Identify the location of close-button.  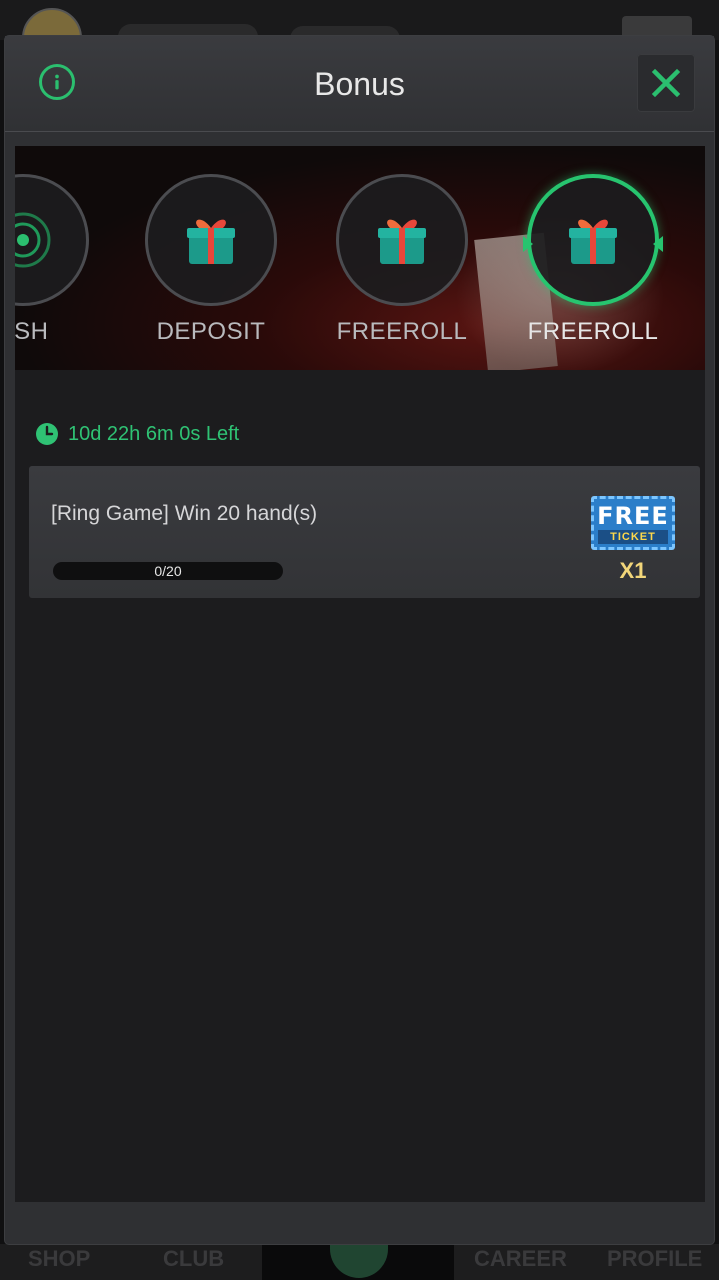
(666, 83).